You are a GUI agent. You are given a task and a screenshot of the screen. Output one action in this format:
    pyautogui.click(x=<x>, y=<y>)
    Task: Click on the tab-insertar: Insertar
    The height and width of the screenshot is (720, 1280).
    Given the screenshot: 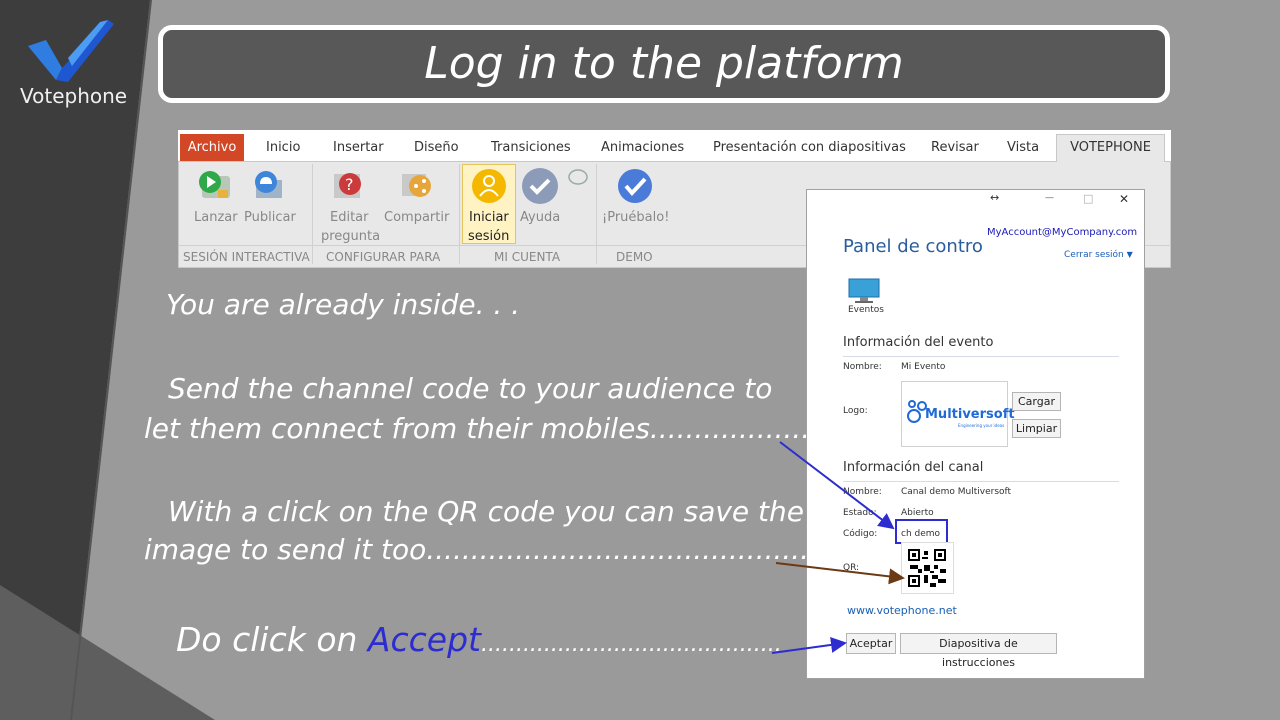 What is the action you would take?
    pyautogui.click(x=358, y=147)
    